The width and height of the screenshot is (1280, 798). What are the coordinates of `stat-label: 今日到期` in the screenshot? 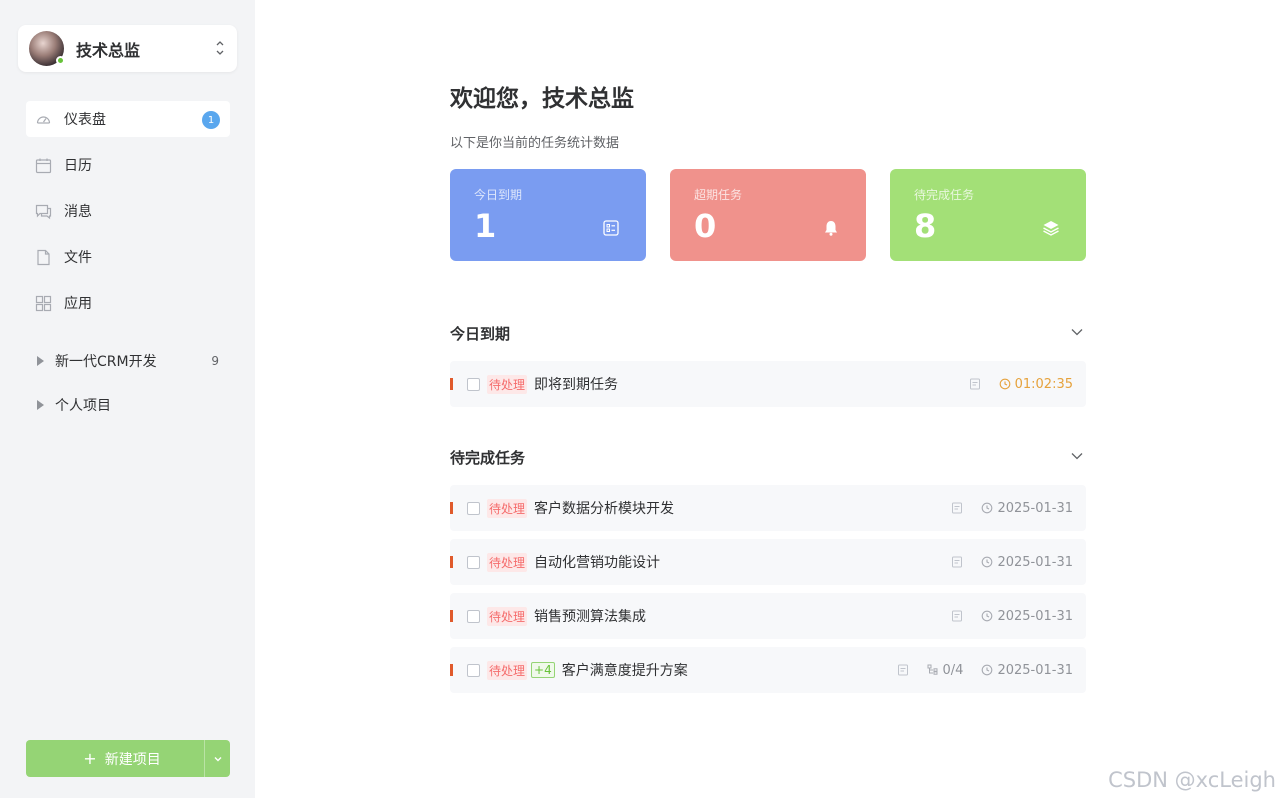 It's located at (498, 195).